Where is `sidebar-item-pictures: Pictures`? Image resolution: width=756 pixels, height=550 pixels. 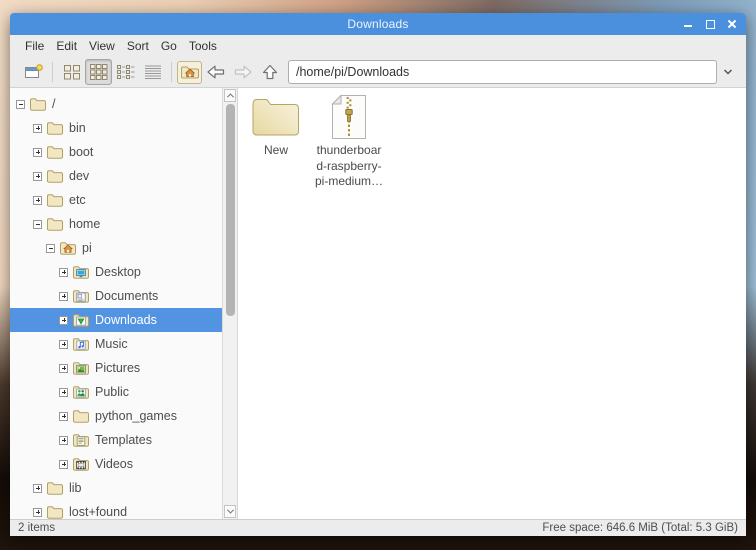
sidebar-item-pictures: Pictures is located at coordinates (123, 368).